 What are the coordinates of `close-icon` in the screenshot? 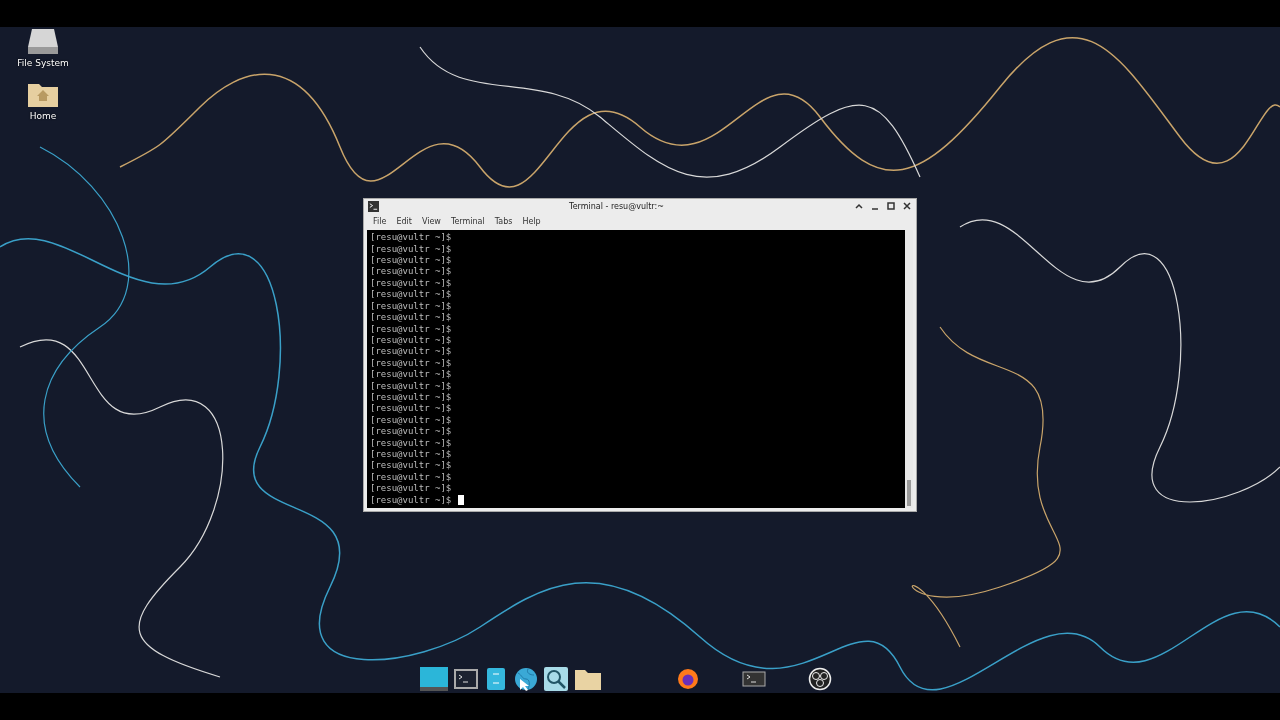 It's located at (907, 206).